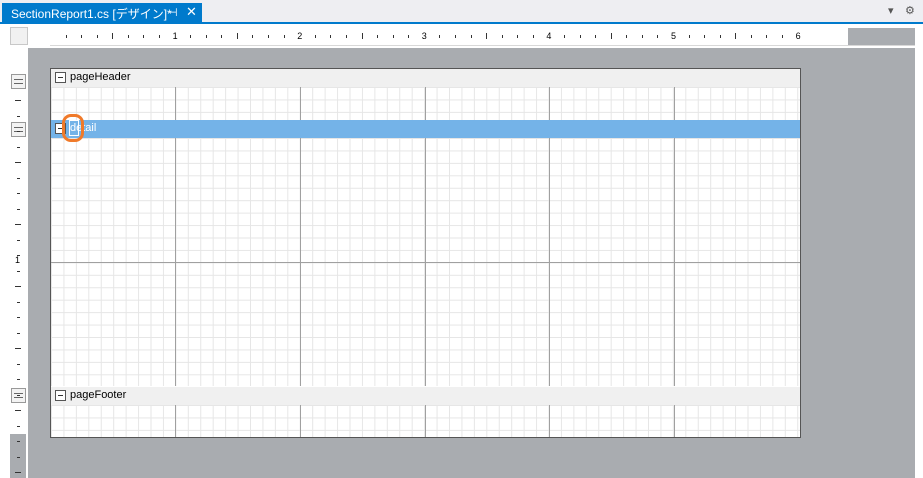 This screenshot has height=478, width=923. Describe the element at coordinates (425, 78) in the screenshot. I see `section-header-pageheader: pageHeader` at that location.